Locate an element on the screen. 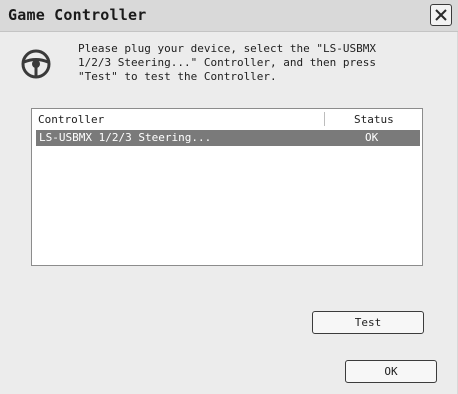  test-button: Test is located at coordinates (368, 322).